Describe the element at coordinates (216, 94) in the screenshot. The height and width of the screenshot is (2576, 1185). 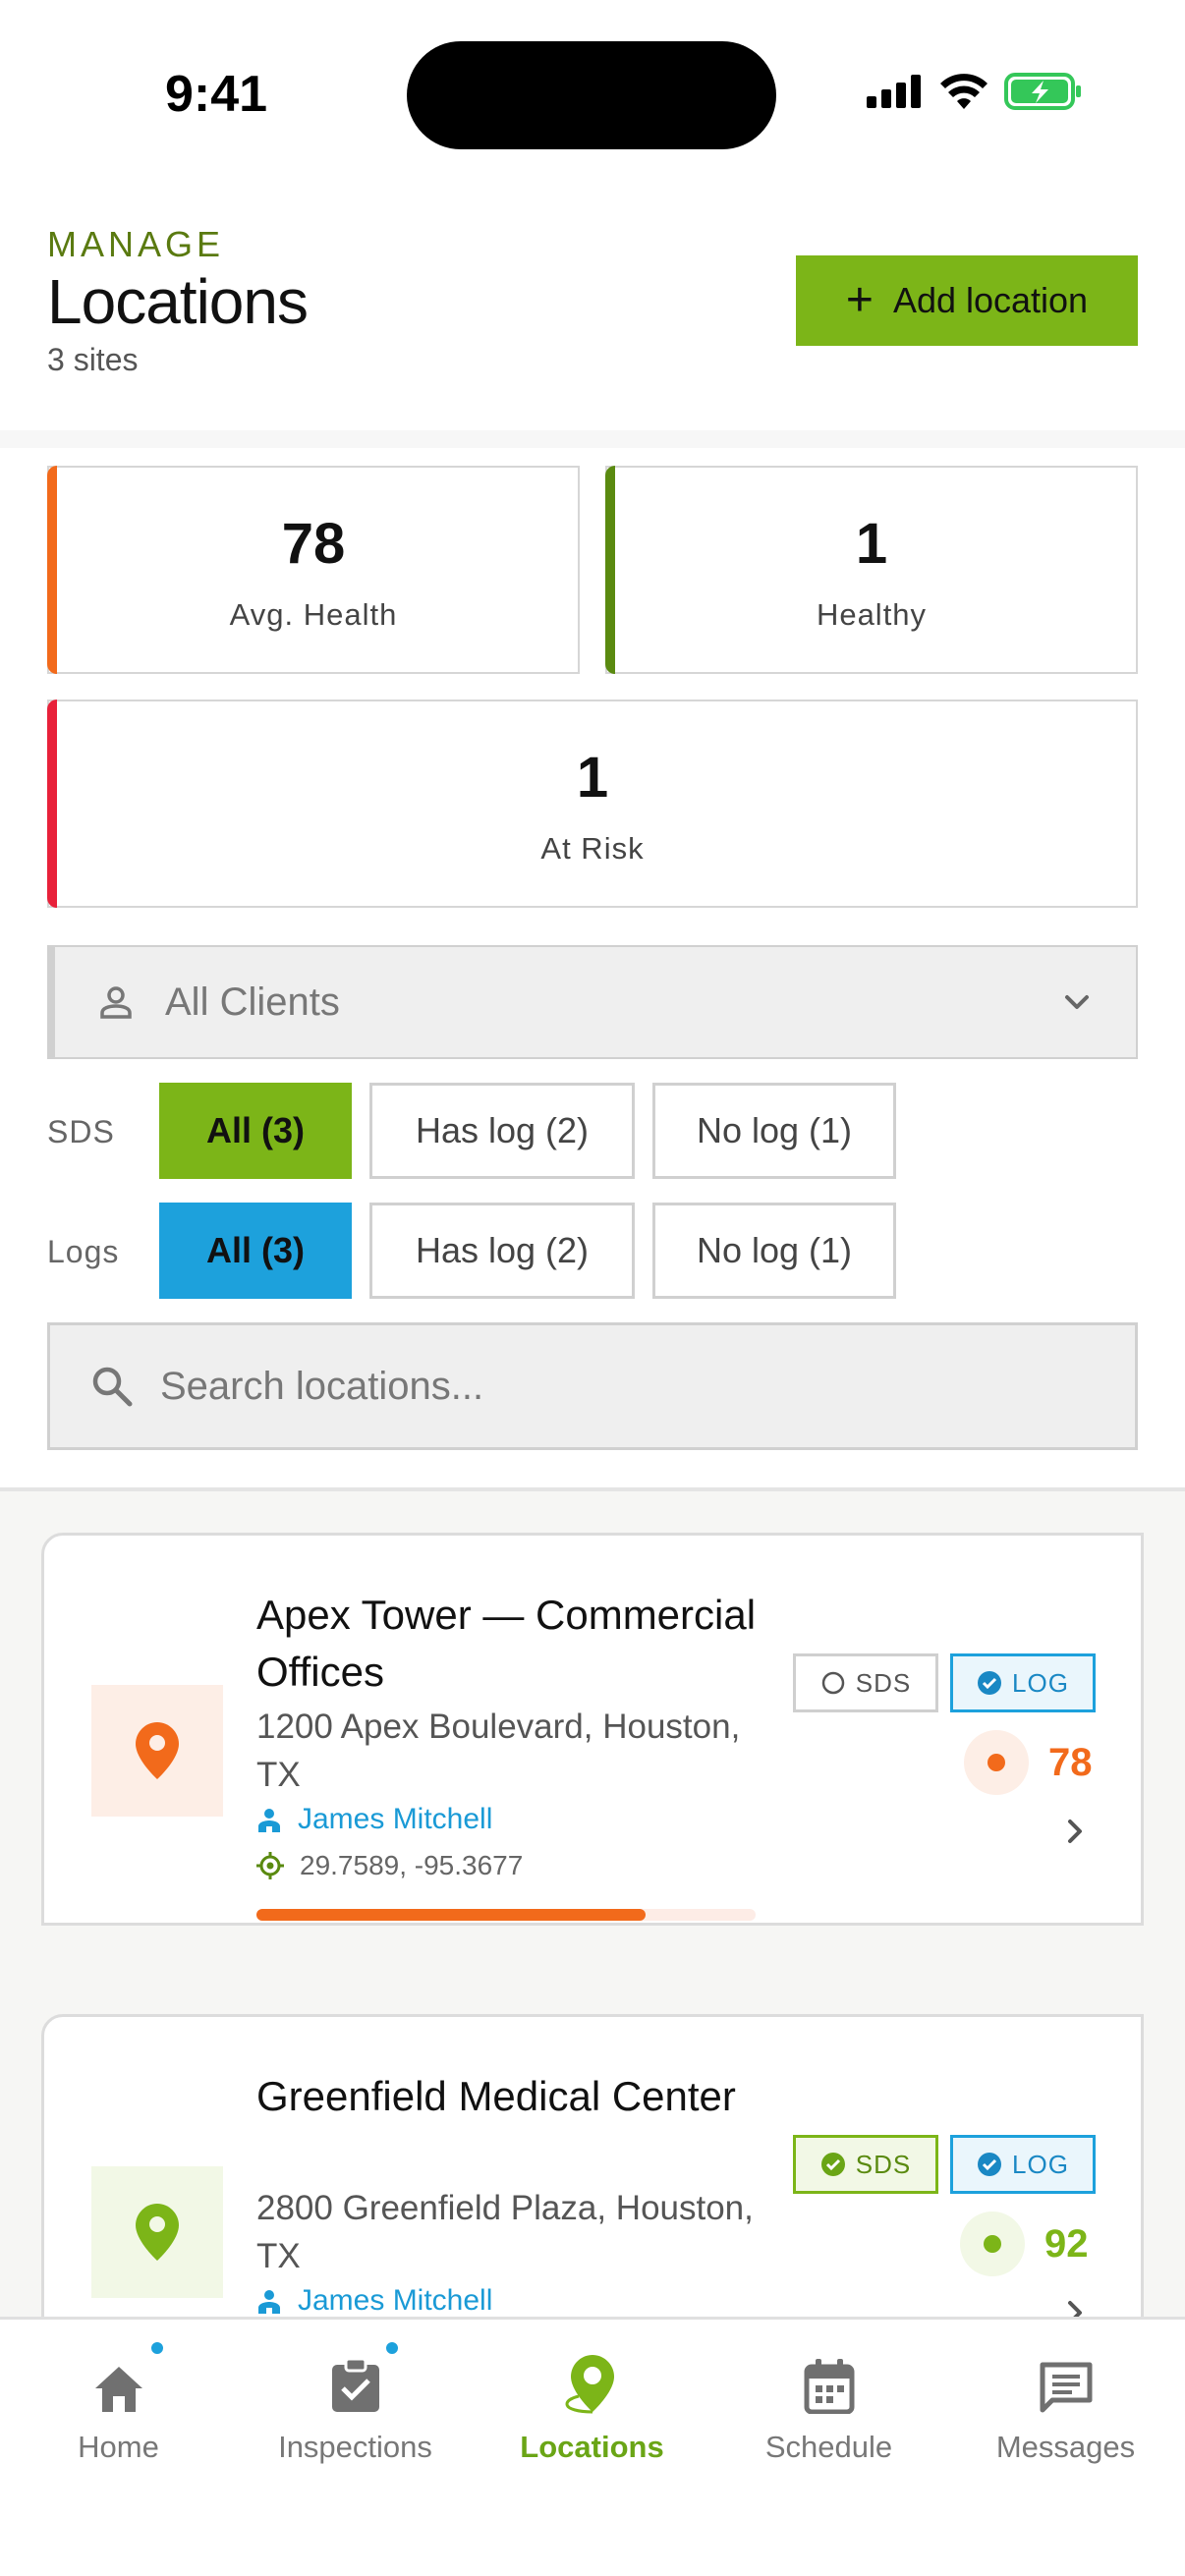
I see `status-time: 9:41` at that location.